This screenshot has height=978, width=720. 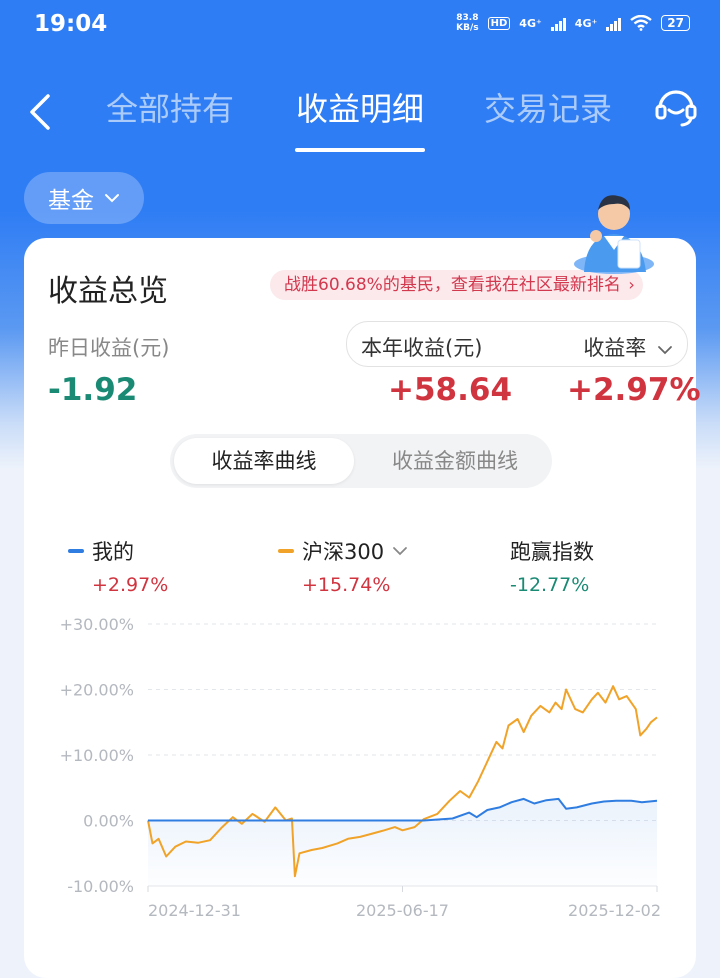 What do you see at coordinates (360, 26) in the screenshot?
I see `status-bar: 19:04 83.8 KB/s HD 4G⁺ 4G⁺ 27` at bounding box center [360, 26].